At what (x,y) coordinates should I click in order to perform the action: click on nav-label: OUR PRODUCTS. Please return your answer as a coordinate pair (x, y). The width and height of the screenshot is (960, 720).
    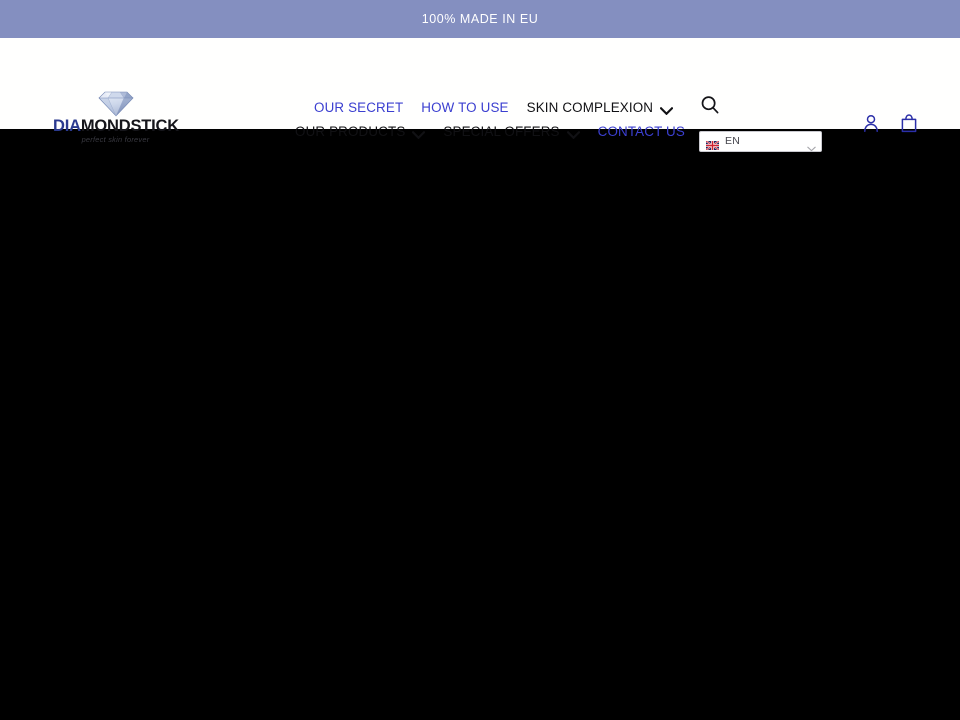
    Looking at the image, I should click on (350, 132).